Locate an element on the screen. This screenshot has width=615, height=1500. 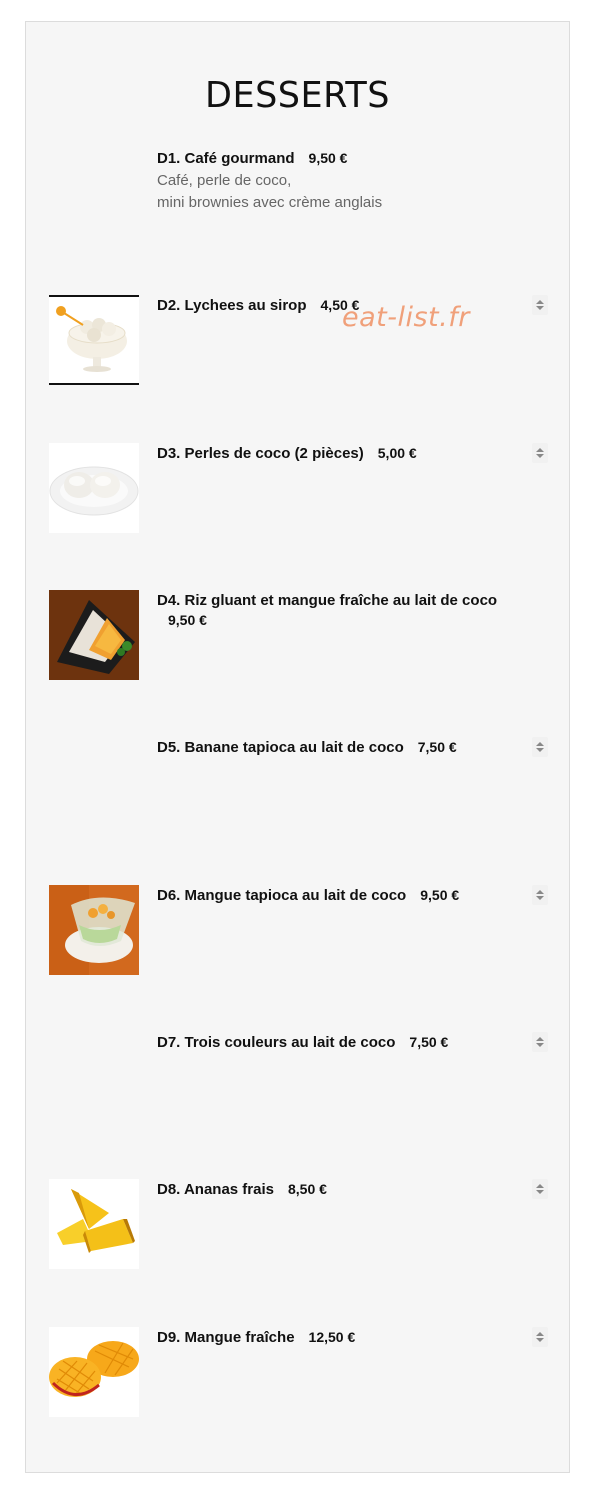
item-name: D8. Ananas frais is located at coordinates (215, 1189).